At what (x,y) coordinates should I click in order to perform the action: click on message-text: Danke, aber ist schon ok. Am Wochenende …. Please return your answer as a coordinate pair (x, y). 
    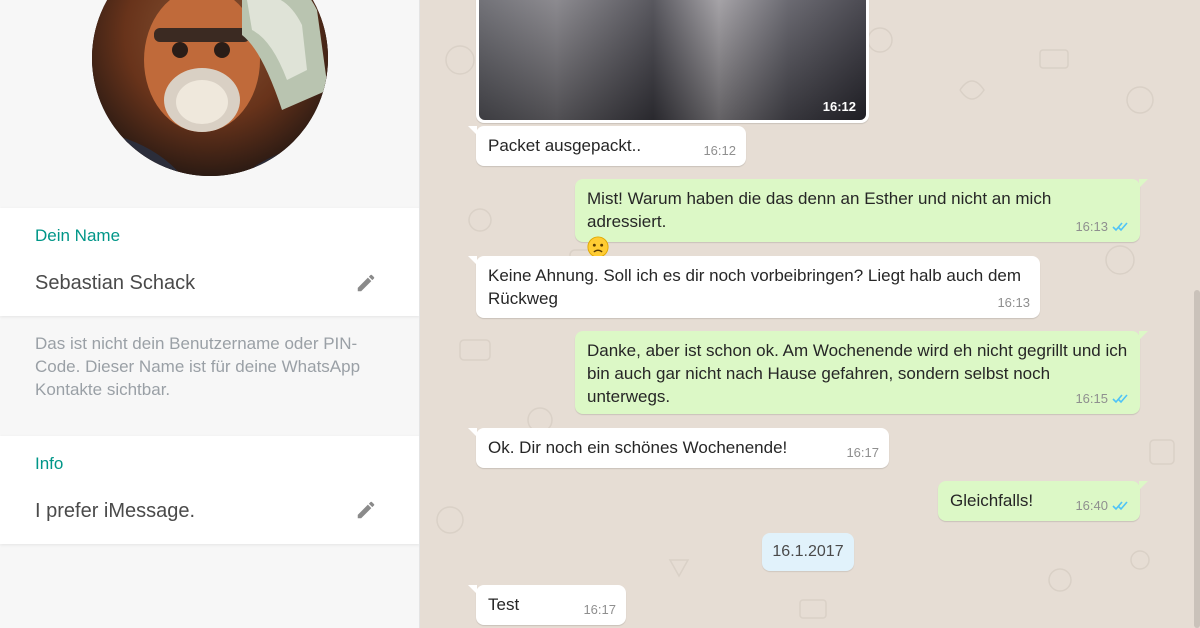
    Looking at the image, I should click on (857, 373).